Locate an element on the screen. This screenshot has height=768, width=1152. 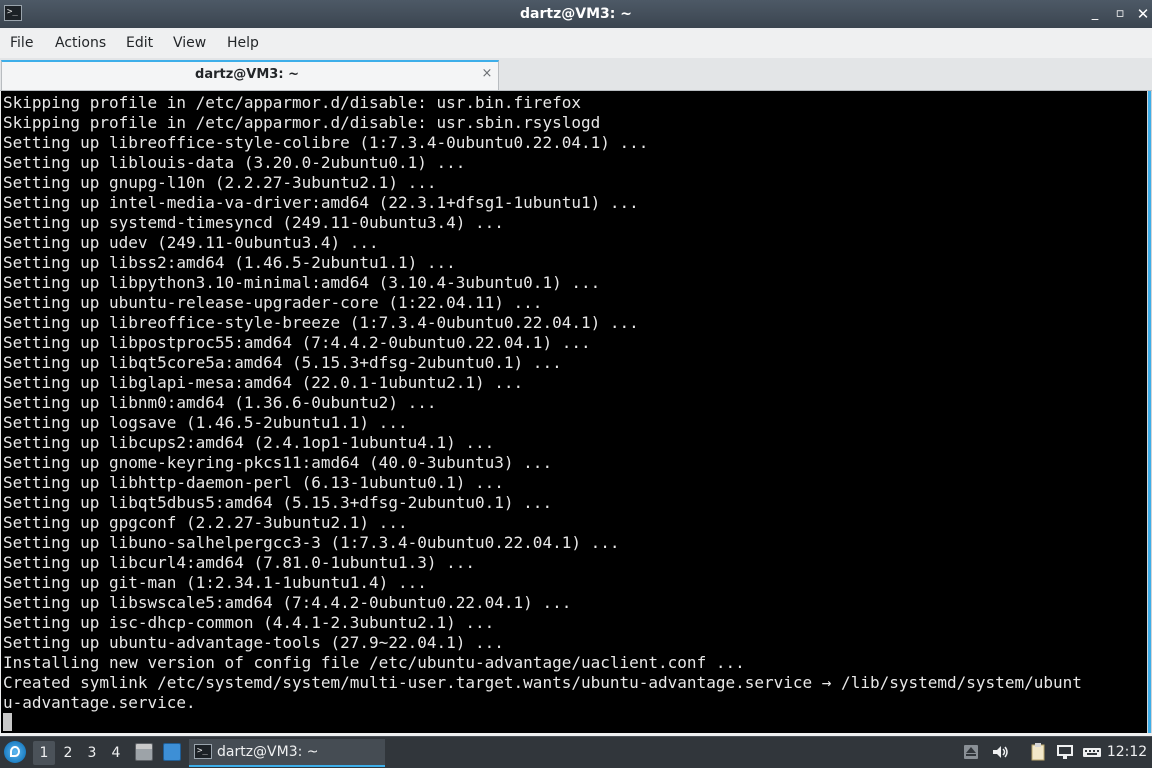
terminal-scrollbar is located at coordinates (1149, 412).